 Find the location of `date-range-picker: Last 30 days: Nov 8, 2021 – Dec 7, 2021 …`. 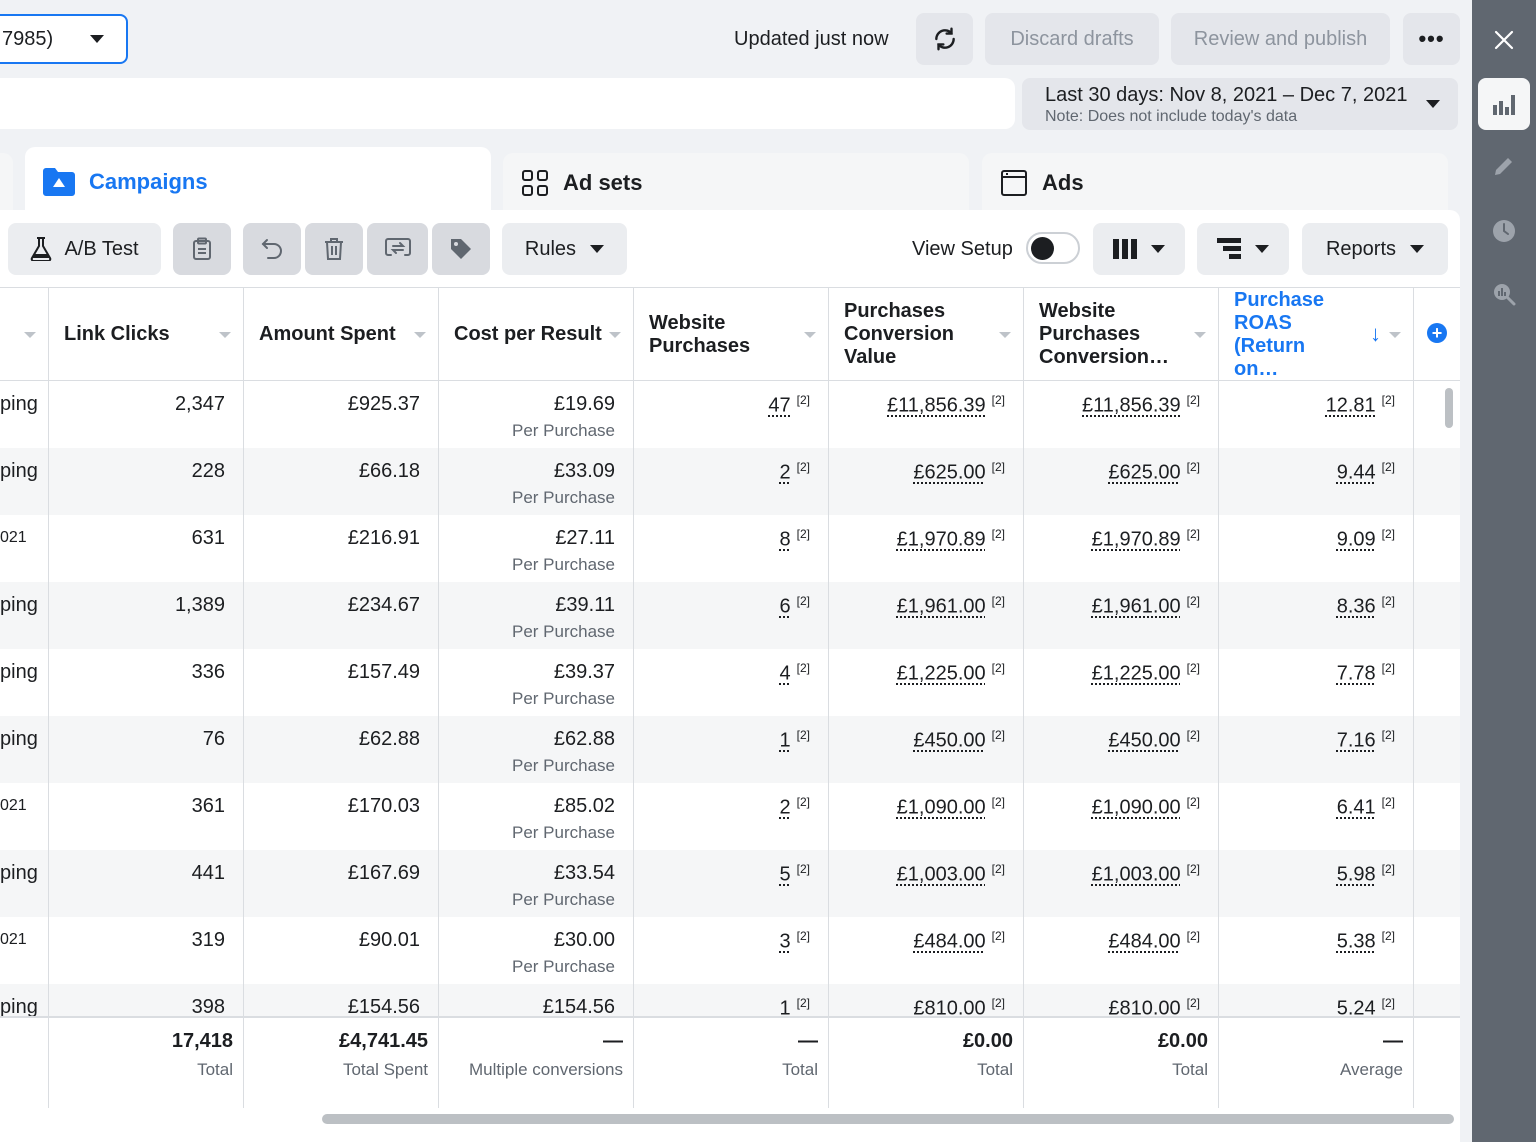

date-range-picker: Last 30 days: Nov 8, 2021 – Dec 7, 2021 … is located at coordinates (1240, 104).